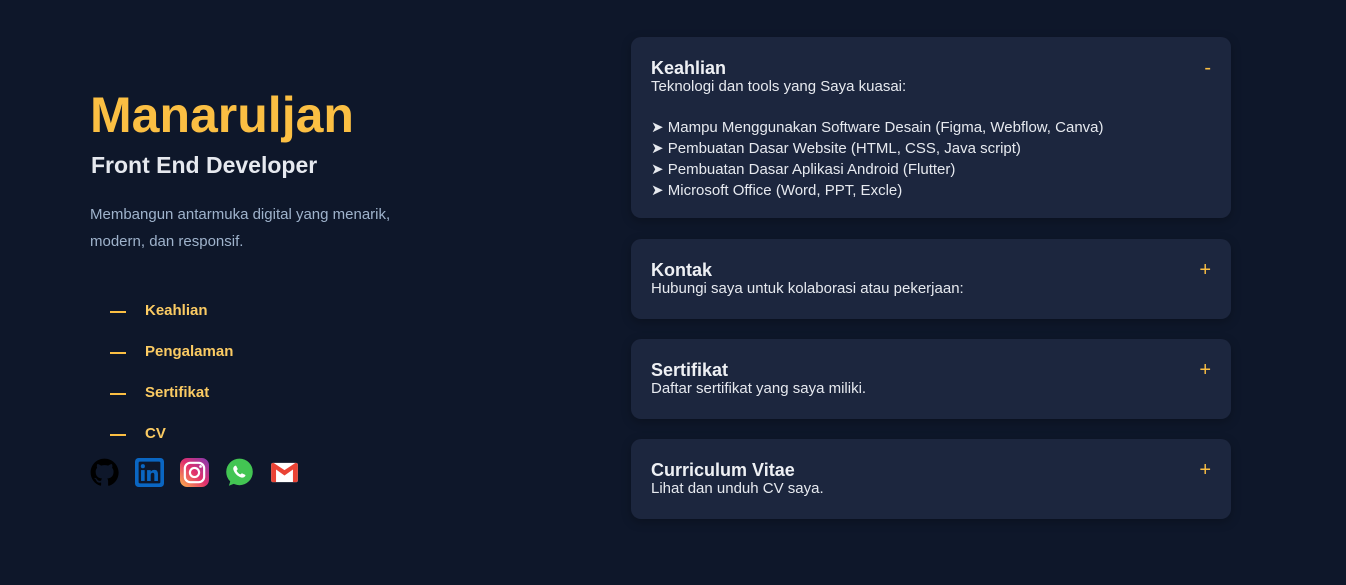 This screenshot has width=1346, height=585. Describe the element at coordinates (239, 472) in the screenshot. I see `whatsapp-icon` at that location.